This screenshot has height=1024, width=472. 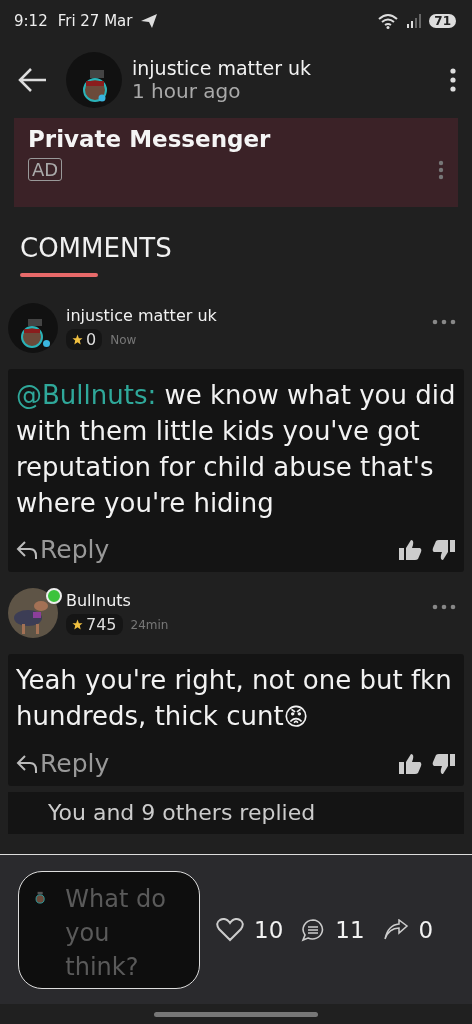 I want to click on ad-label: AD, so click(x=45, y=169).